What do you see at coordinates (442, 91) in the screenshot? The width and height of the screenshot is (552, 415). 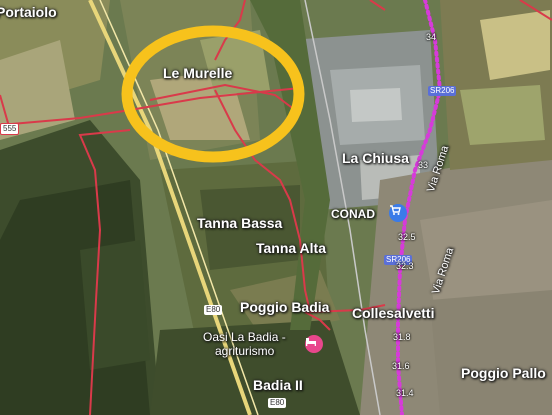 I see `road-badge-sr206-upper: SR206` at bounding box center [442, 91].